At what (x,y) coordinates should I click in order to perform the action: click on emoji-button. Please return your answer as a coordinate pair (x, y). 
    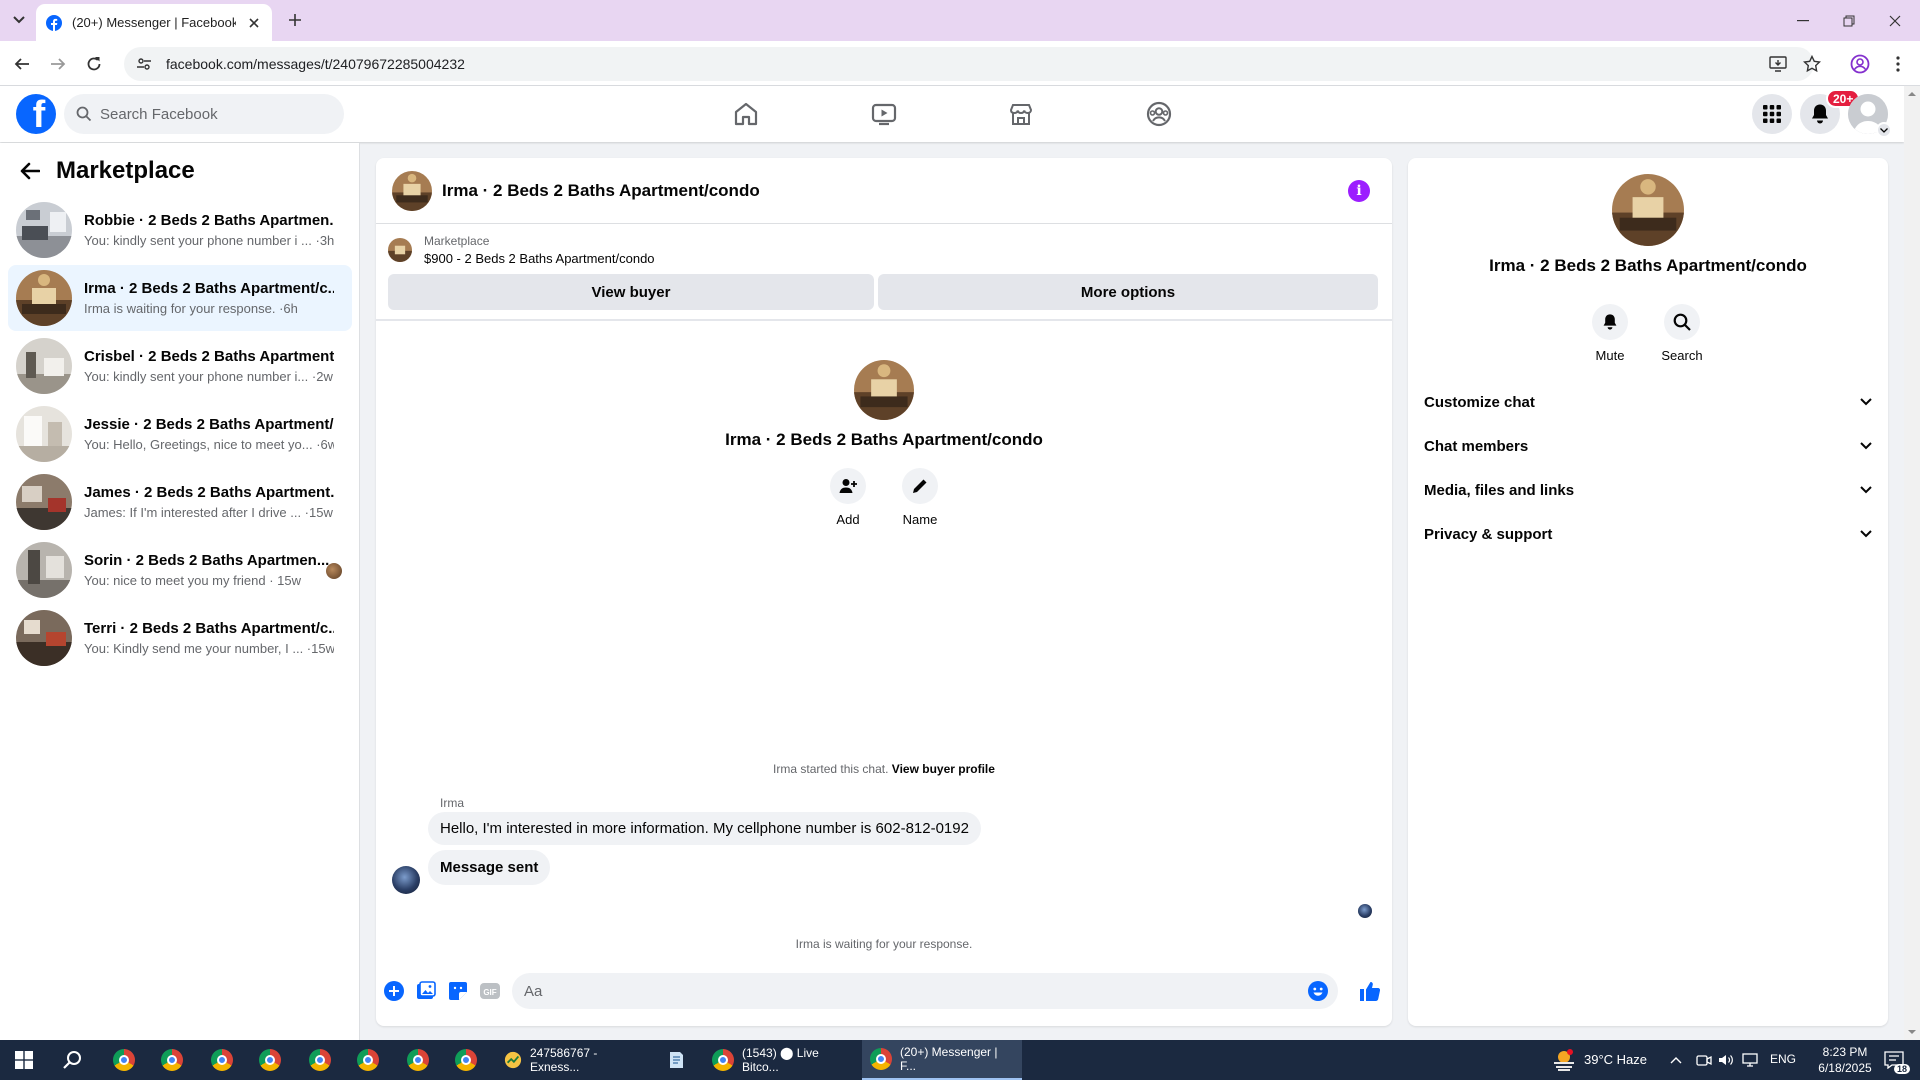
    Looking at the image, I should click on (1318, 991).